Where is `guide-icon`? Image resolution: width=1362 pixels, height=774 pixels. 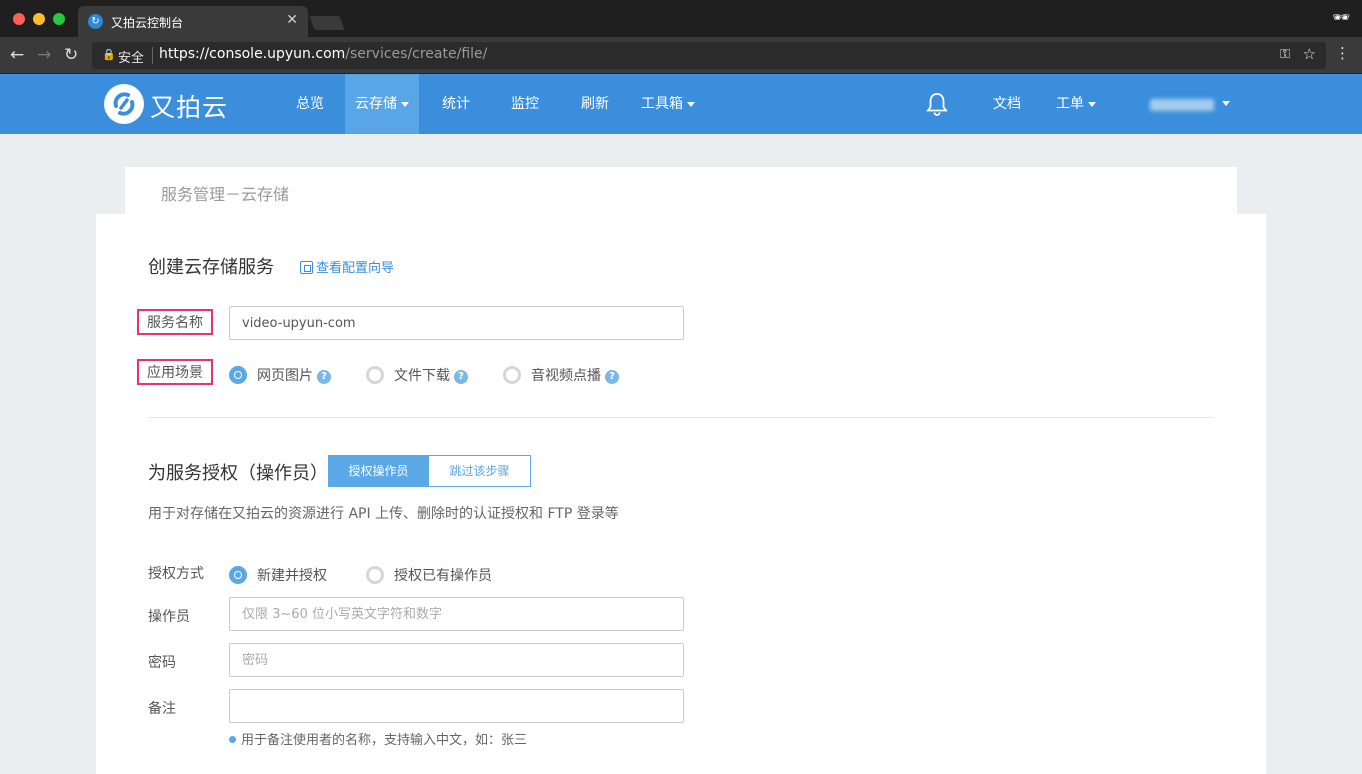
guide-icon is located at coordinates (306, 267).